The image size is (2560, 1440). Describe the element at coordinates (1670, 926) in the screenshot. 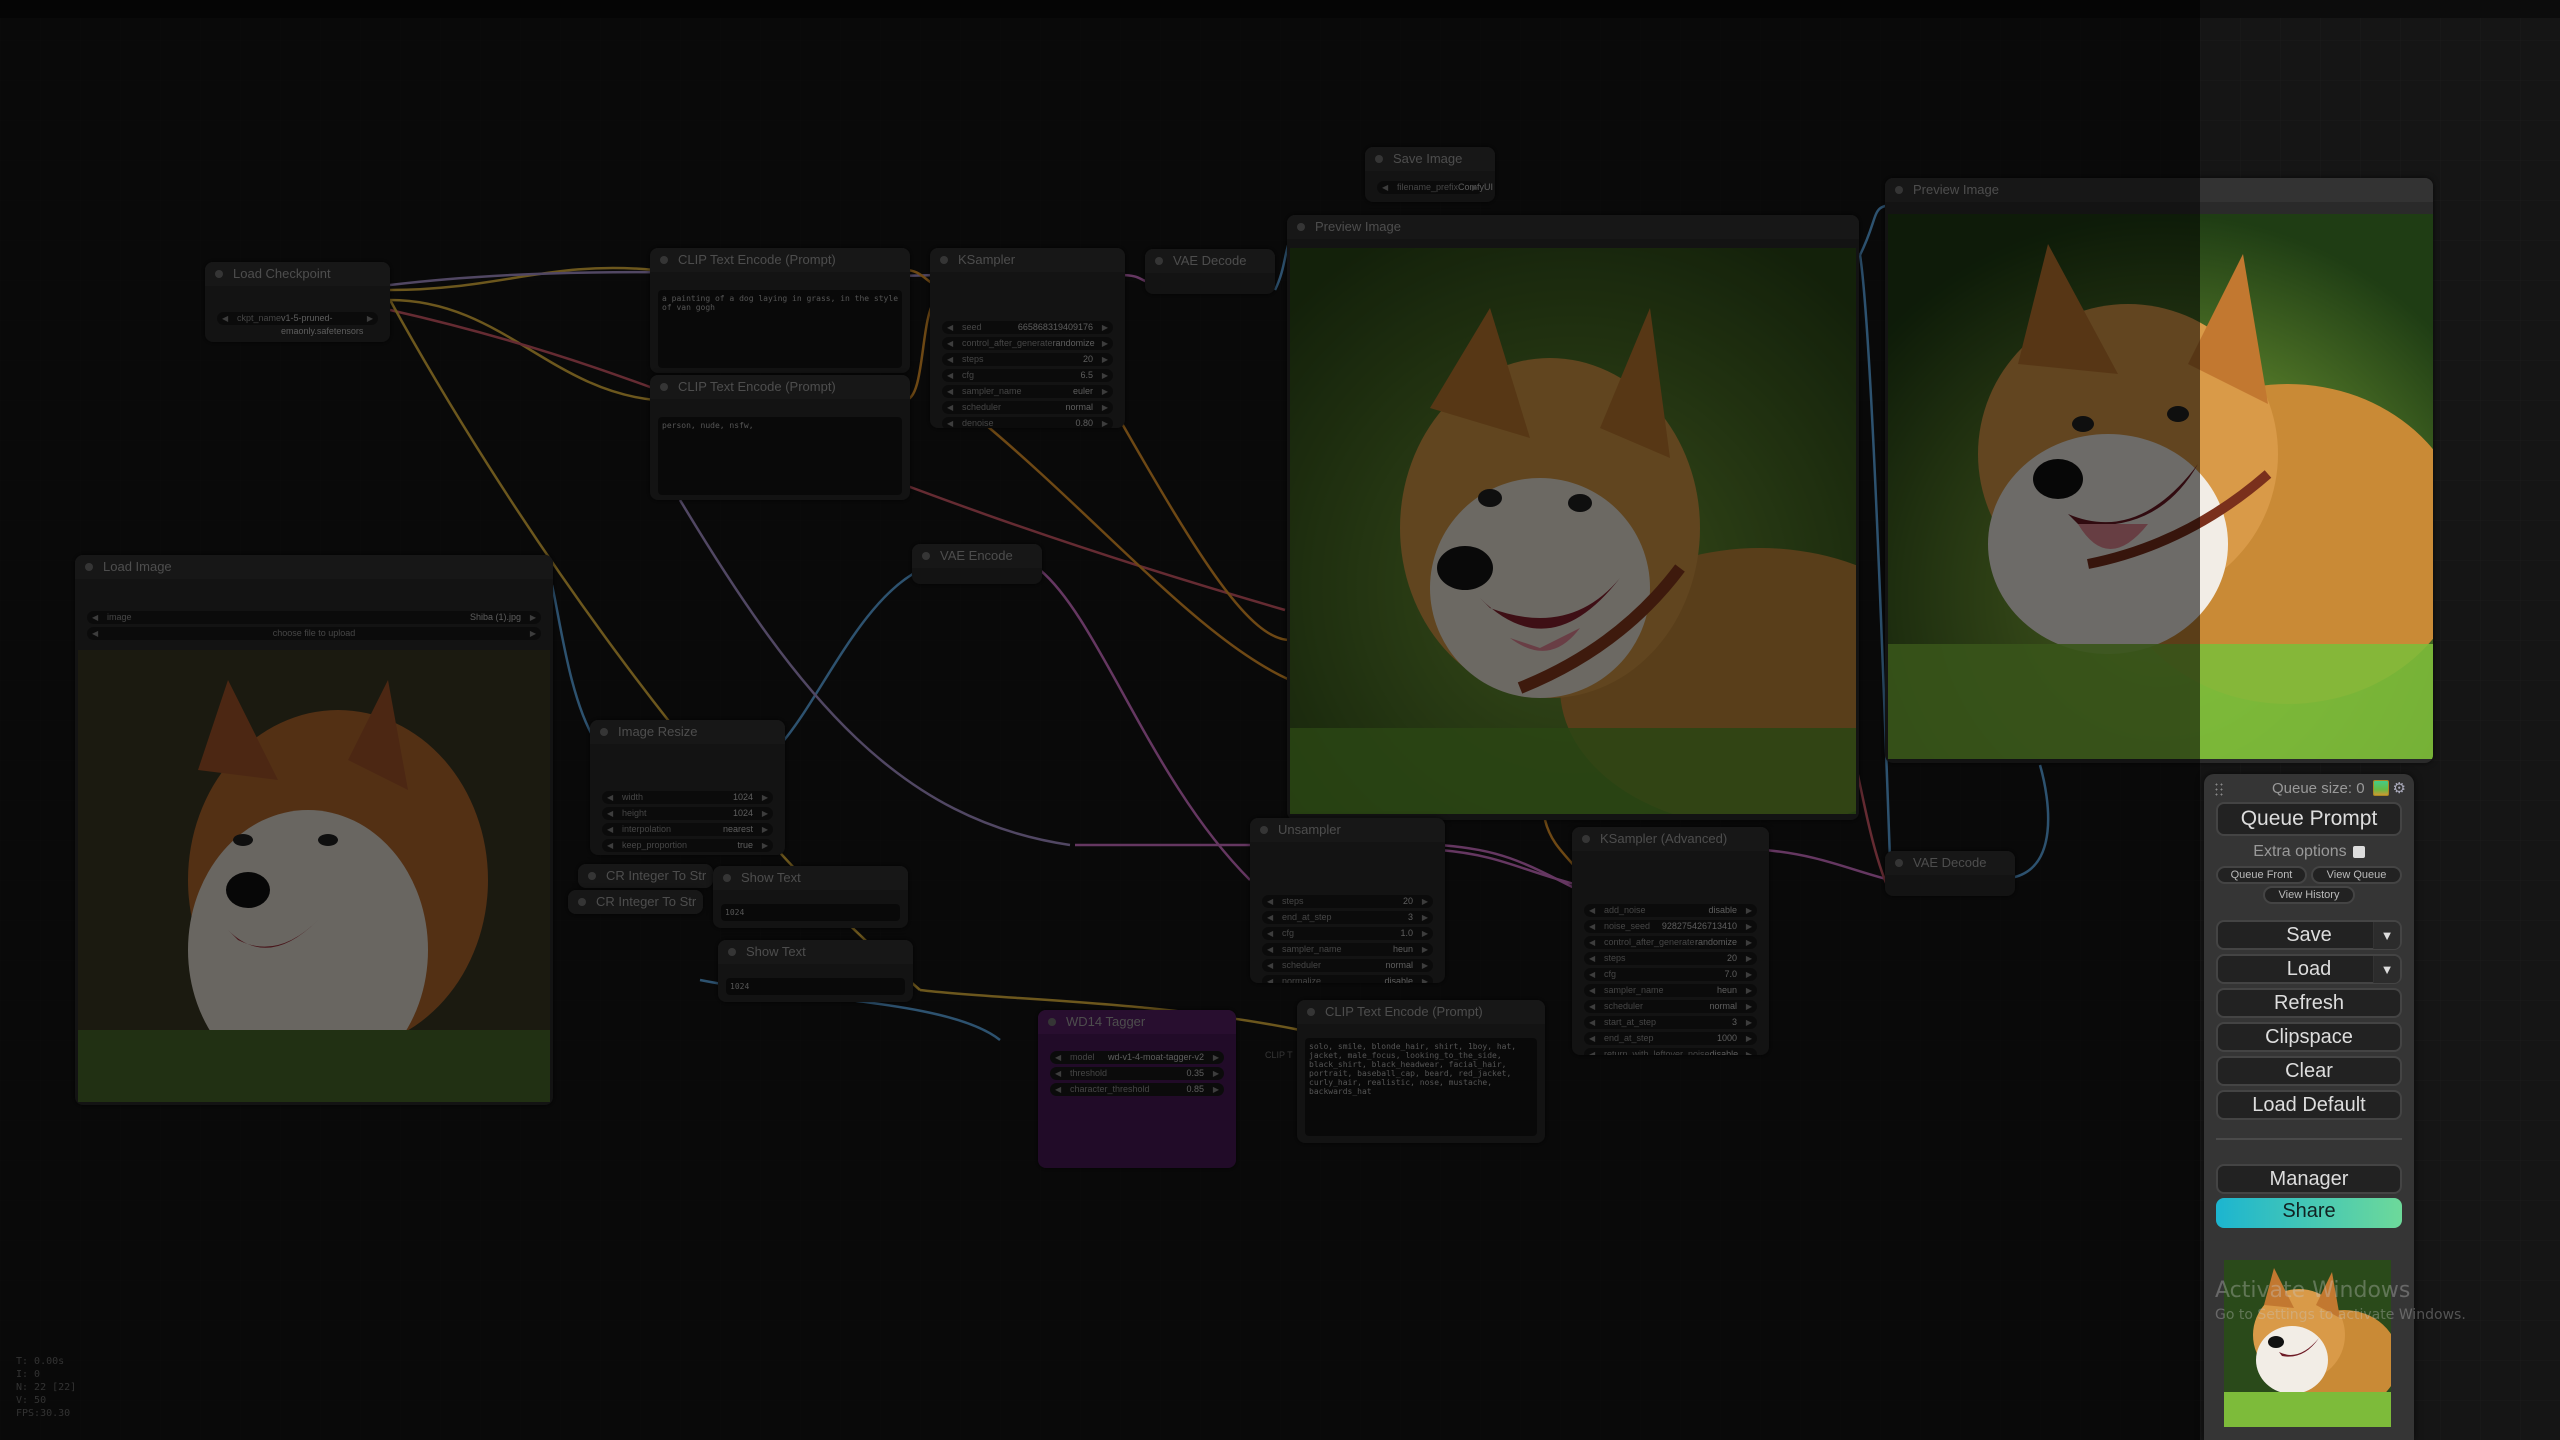

I see `widget-noise-seed: noise_seed 928275426713410` at that location.